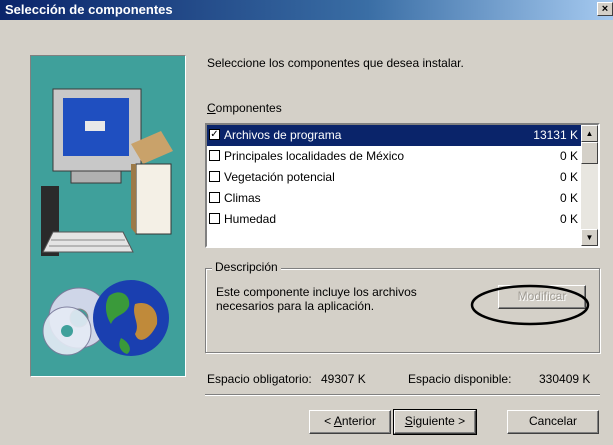  I want to click on back-button: < Anterior, so click(350, 422).